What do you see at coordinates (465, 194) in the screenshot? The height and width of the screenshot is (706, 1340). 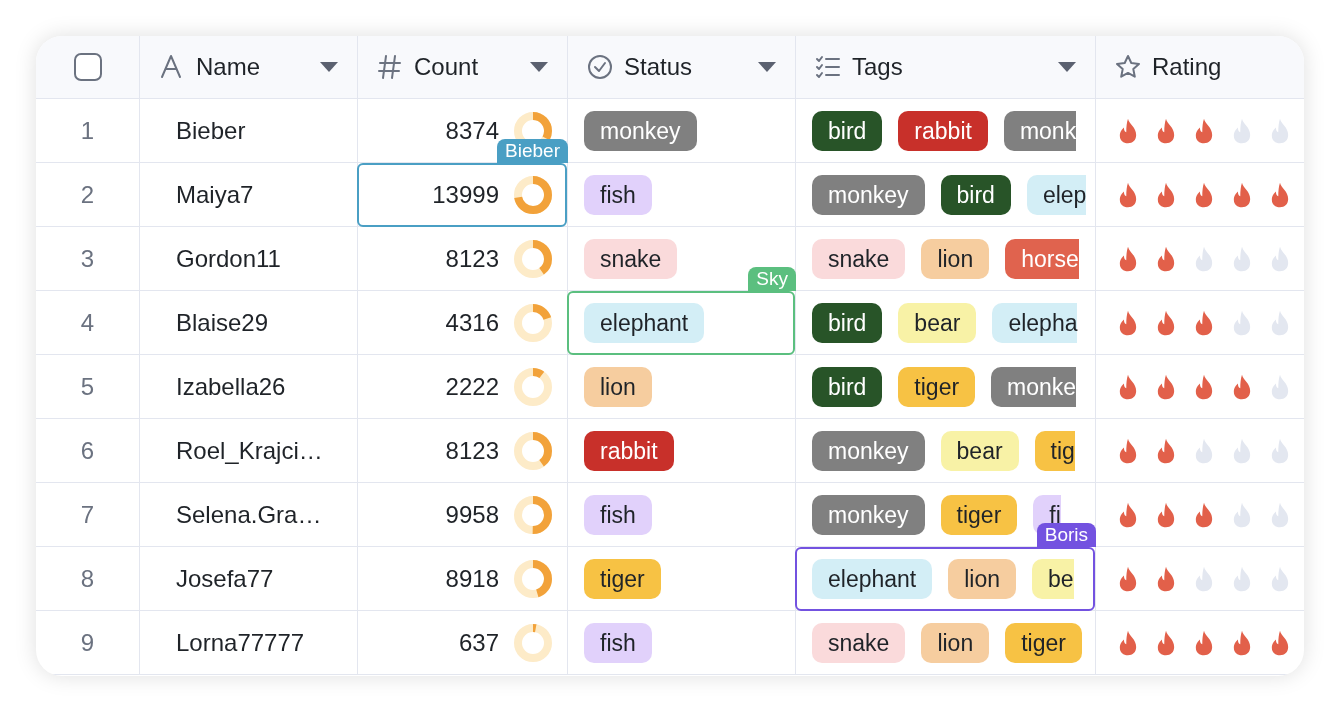 I see `count-value: 13999` at bounding box center [465, 194].